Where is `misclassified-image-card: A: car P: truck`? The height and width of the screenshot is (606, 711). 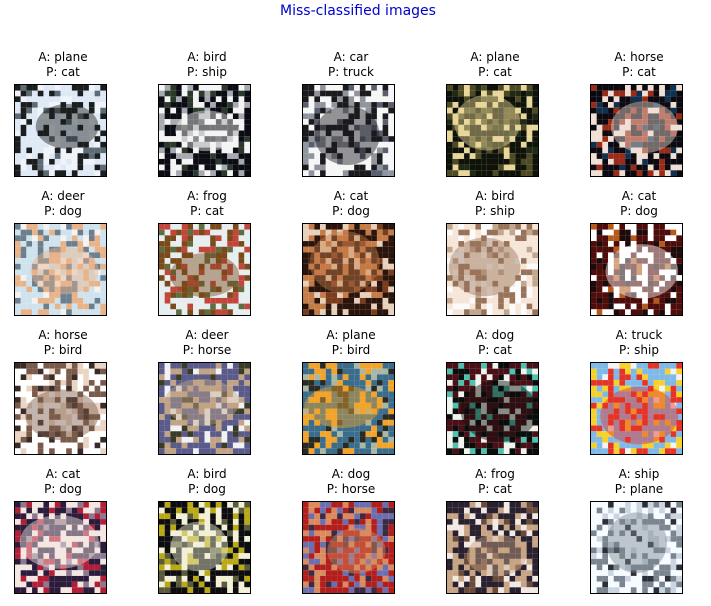
misclassified-image-card: A: car P: truck is located at coordinates (351, 113).